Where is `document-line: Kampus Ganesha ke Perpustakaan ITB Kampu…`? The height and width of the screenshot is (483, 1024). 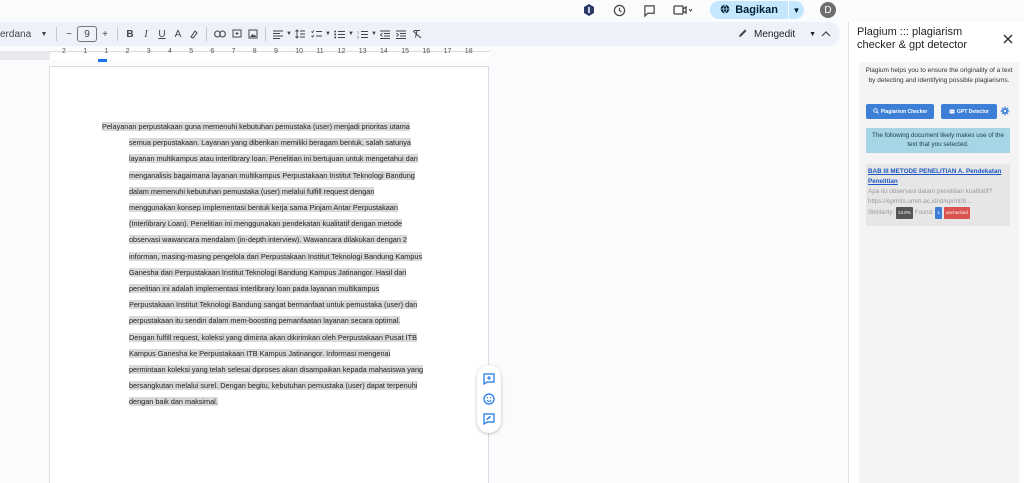
document-line: Kampus Ganesha ke Perpustakaan ITB Kampu… is located at coordinates (269, 354).